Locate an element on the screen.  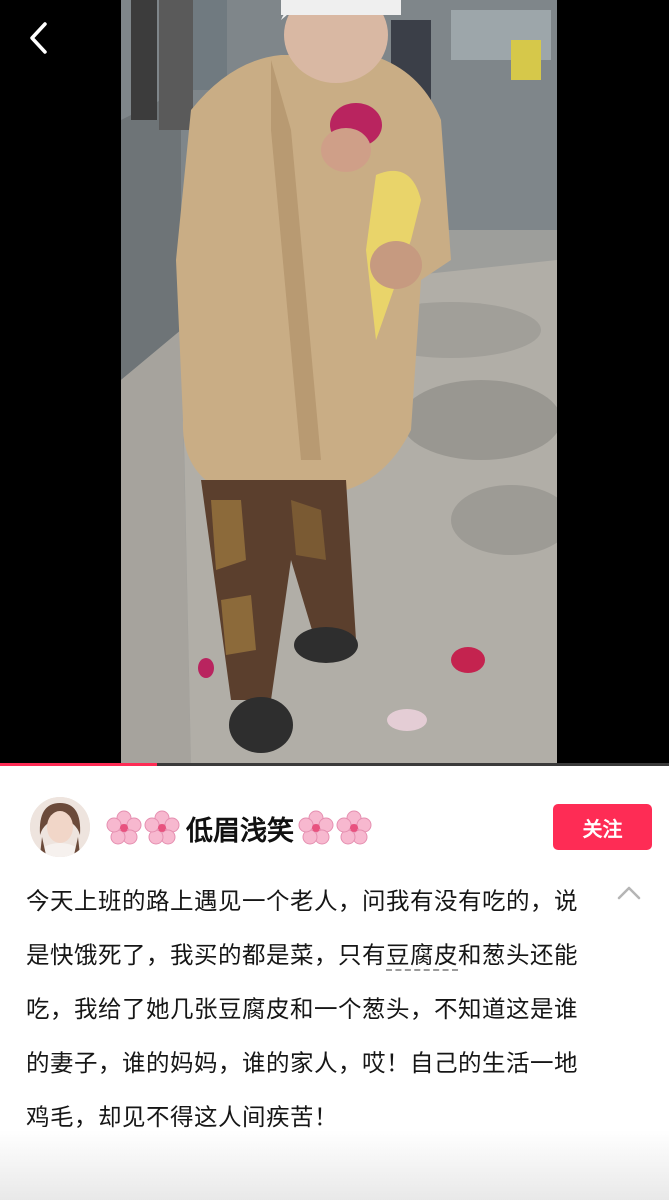
collapse-caption-button is located at coordinates (629, 893).